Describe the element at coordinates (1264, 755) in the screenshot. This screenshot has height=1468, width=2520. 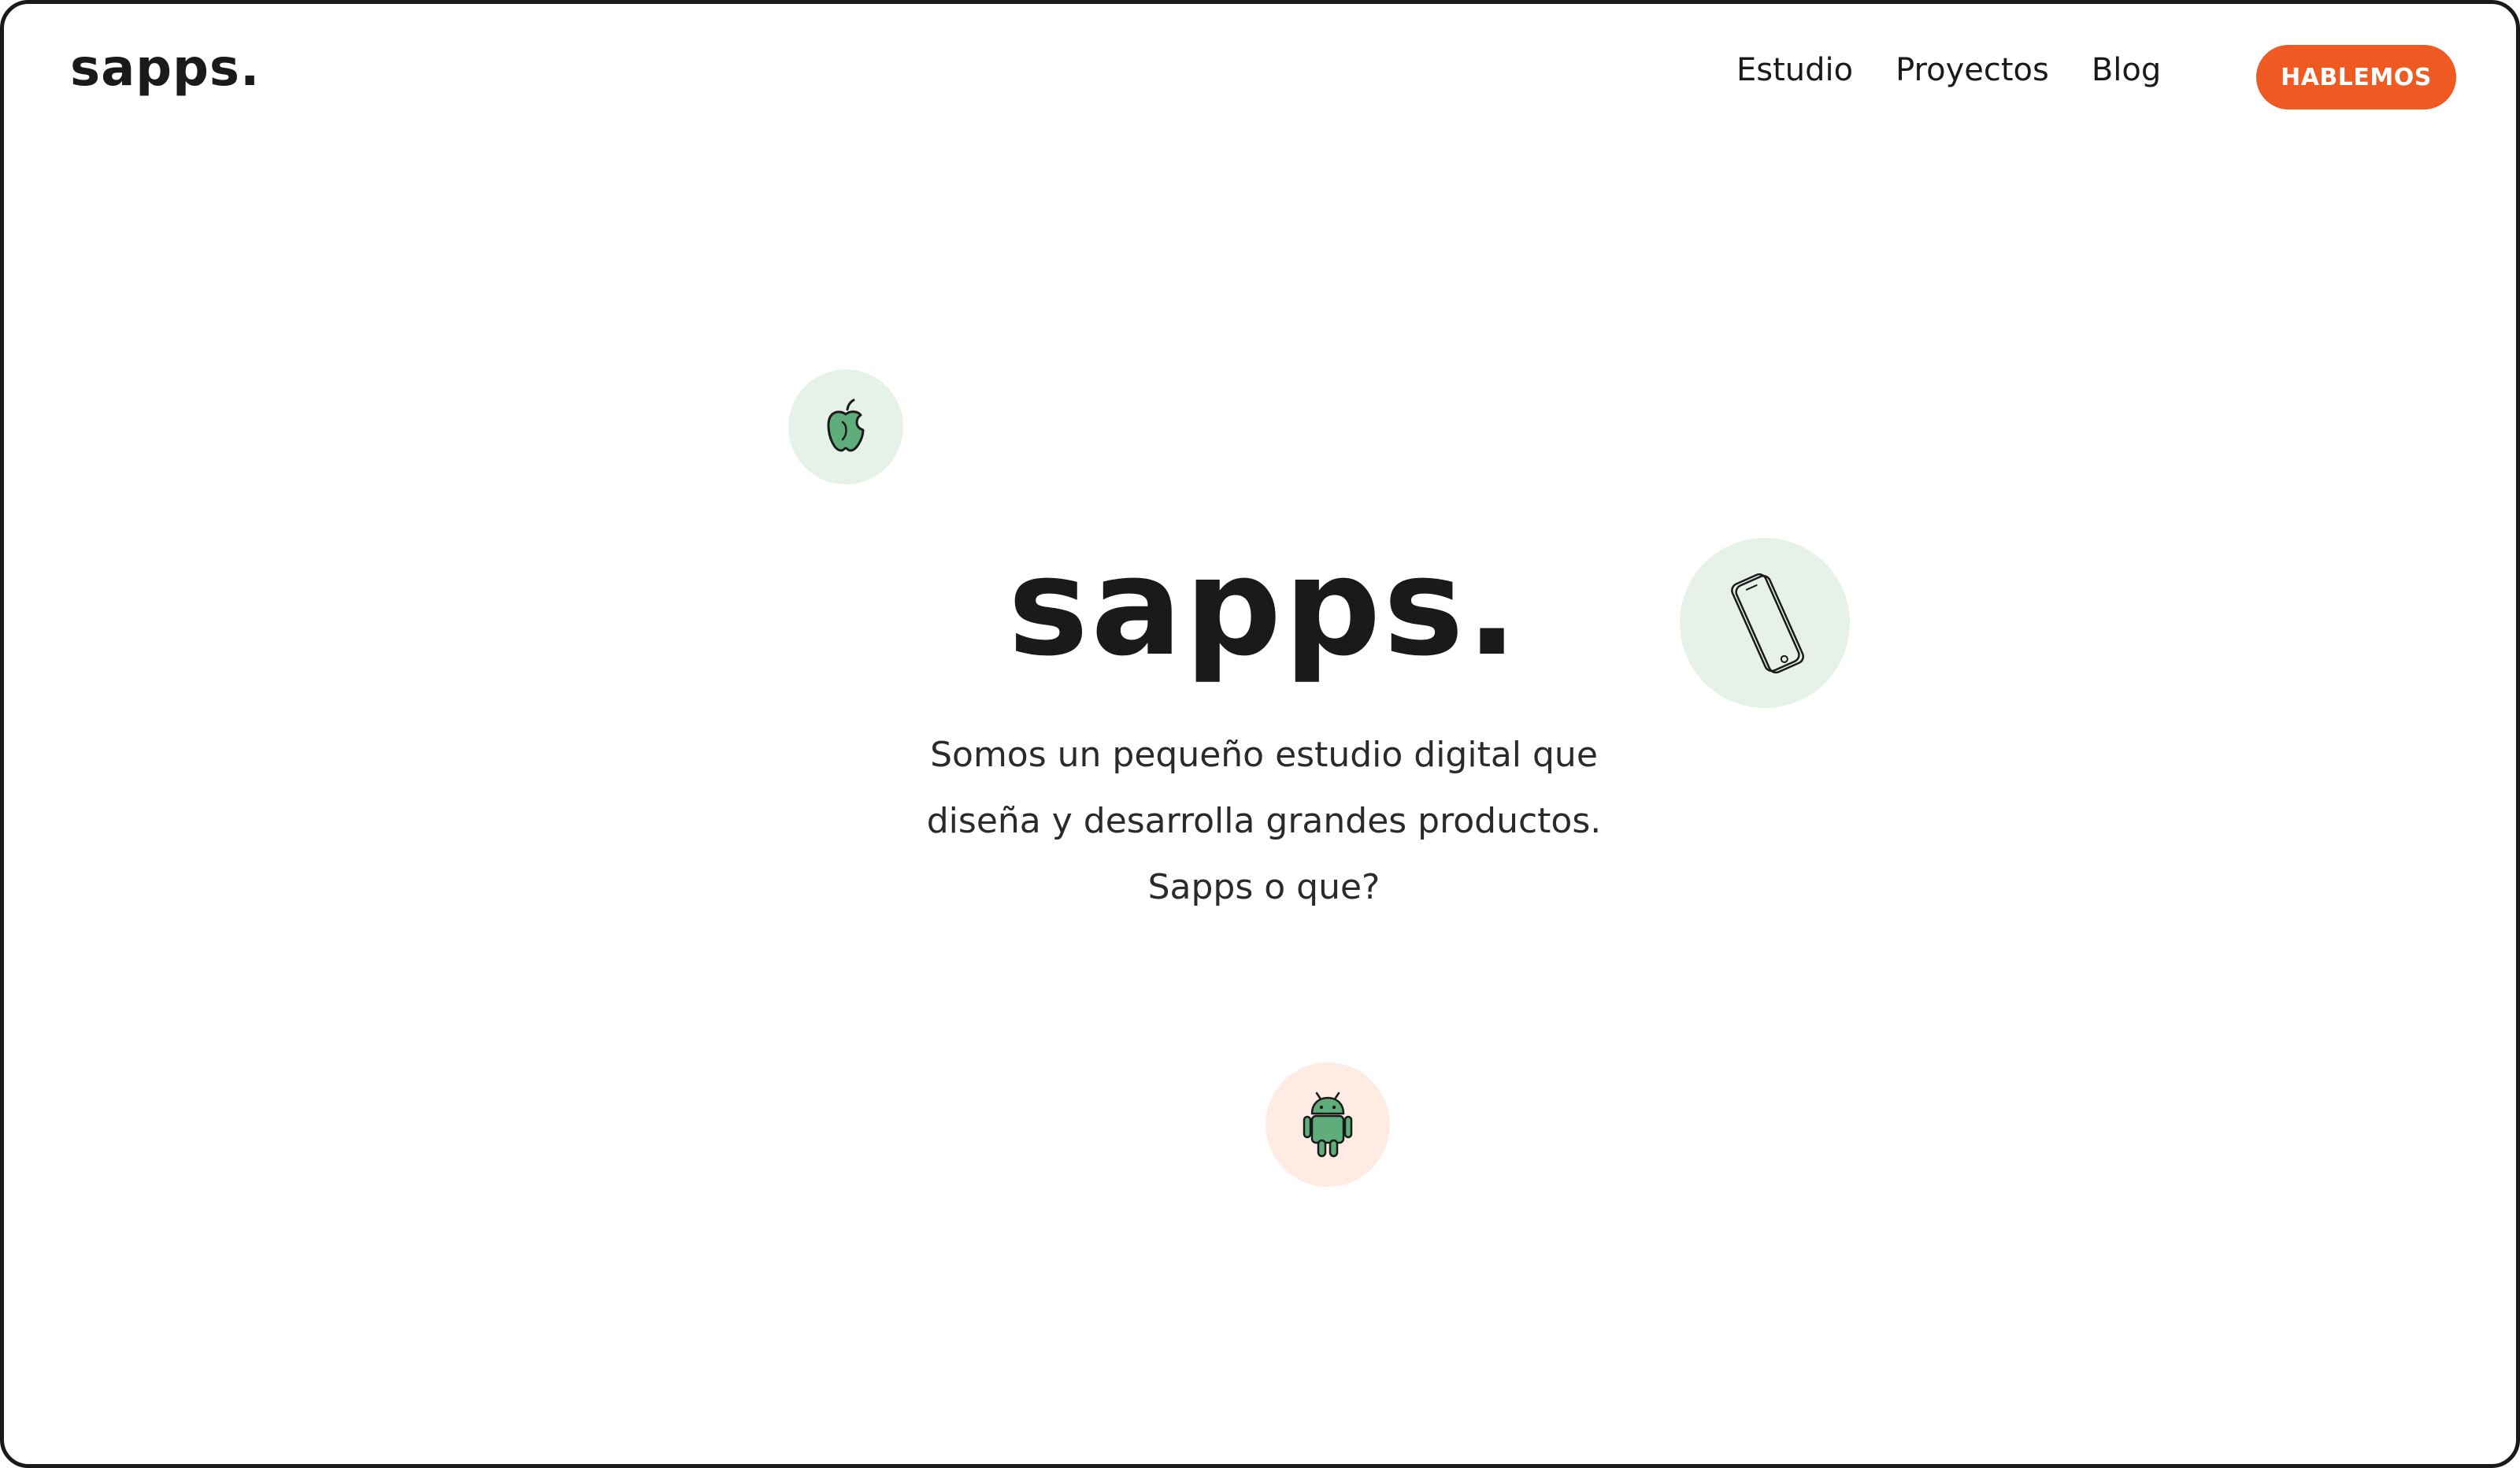
I see `hero-line-1: Somos un pequeño estudio digital que` at that location.